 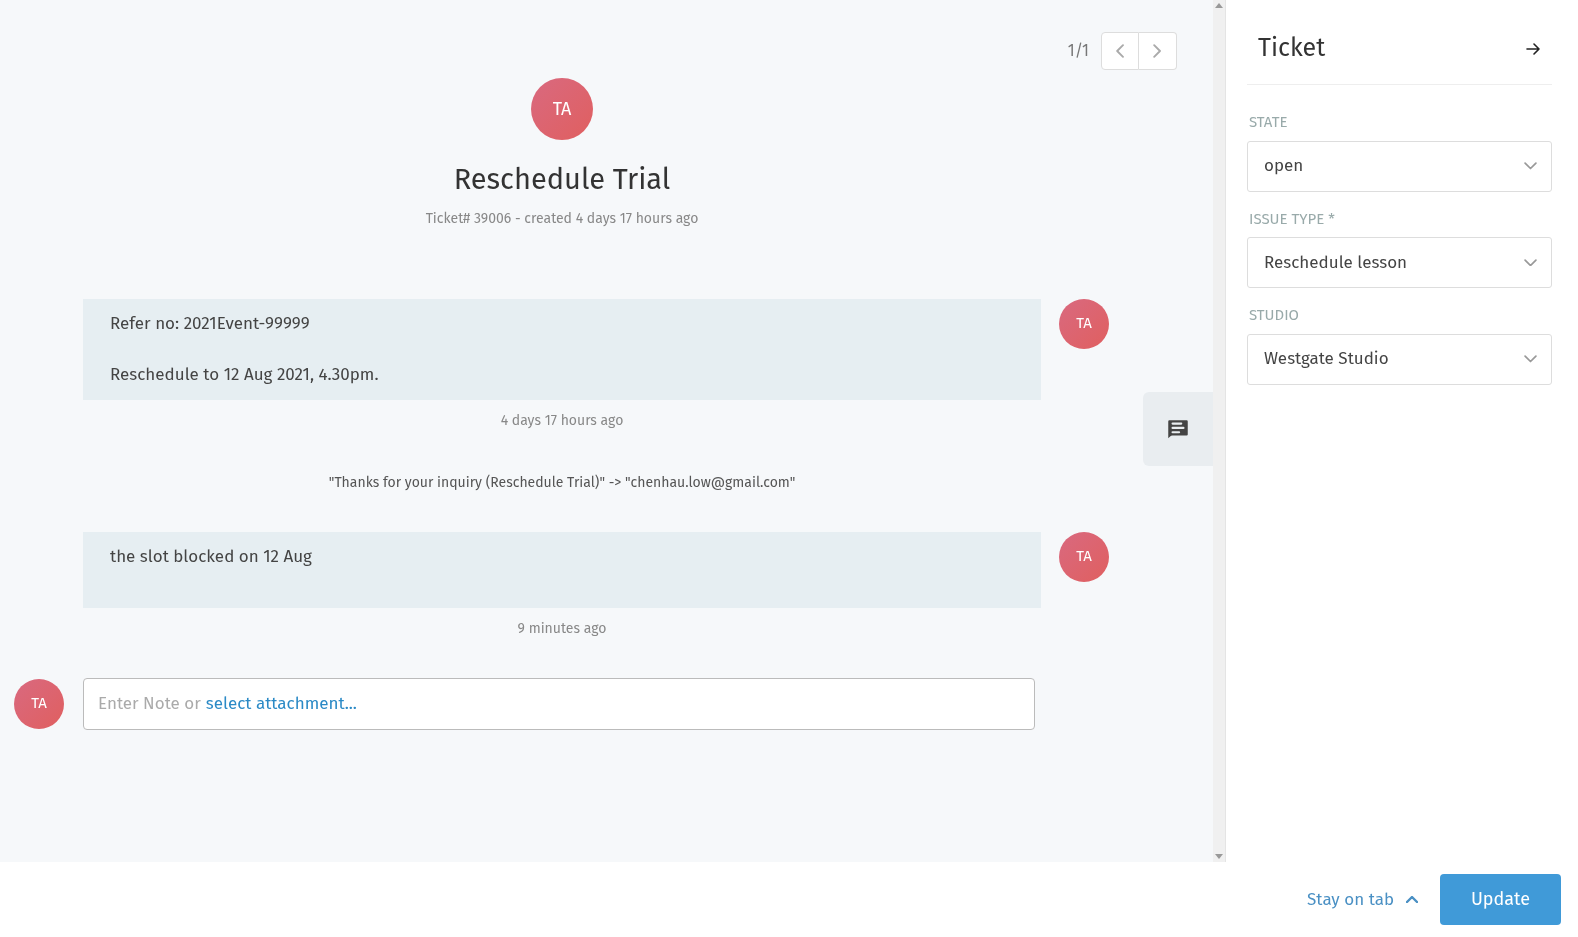 I want to click on message-text: the slot blocked on 12 Aug, so click(x=211, y=556).